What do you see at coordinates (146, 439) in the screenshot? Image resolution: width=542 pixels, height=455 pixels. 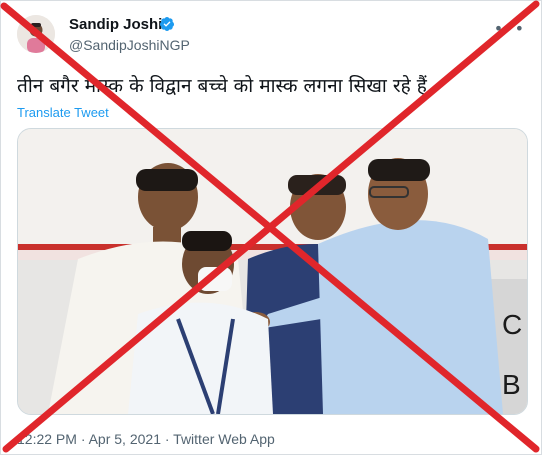 I see `tweet-timestamp: 12:22 PM · Apr 5, 2021 · Twitter Web App` at bounding box center [146, 439].